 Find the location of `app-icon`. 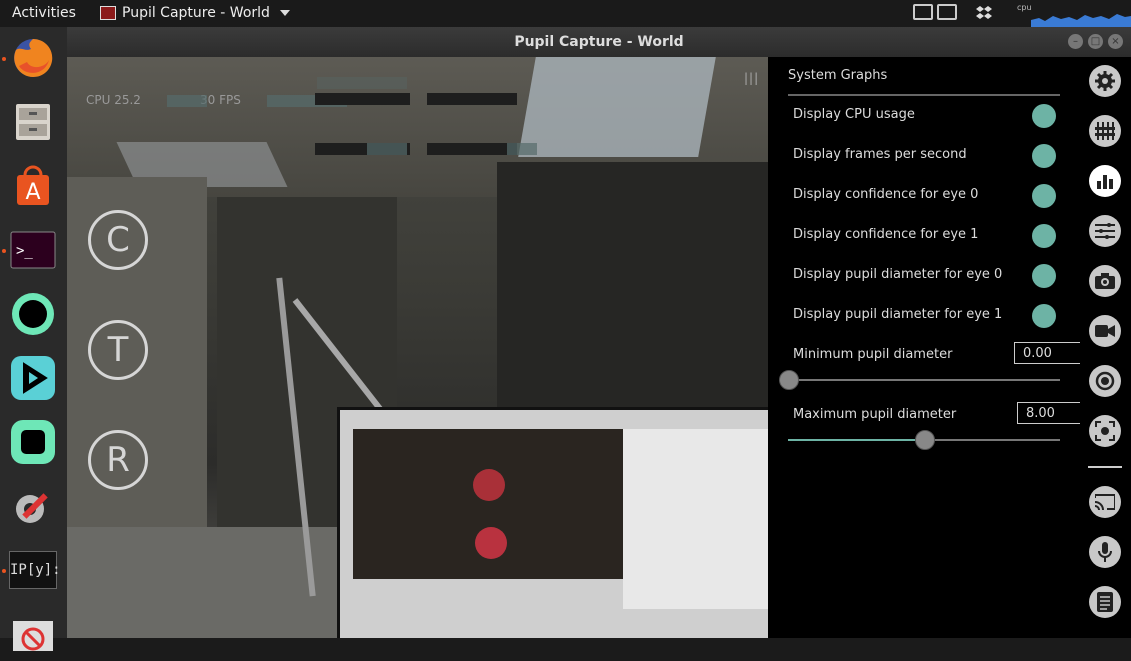

app-icon is located at coordinates (108, 13).